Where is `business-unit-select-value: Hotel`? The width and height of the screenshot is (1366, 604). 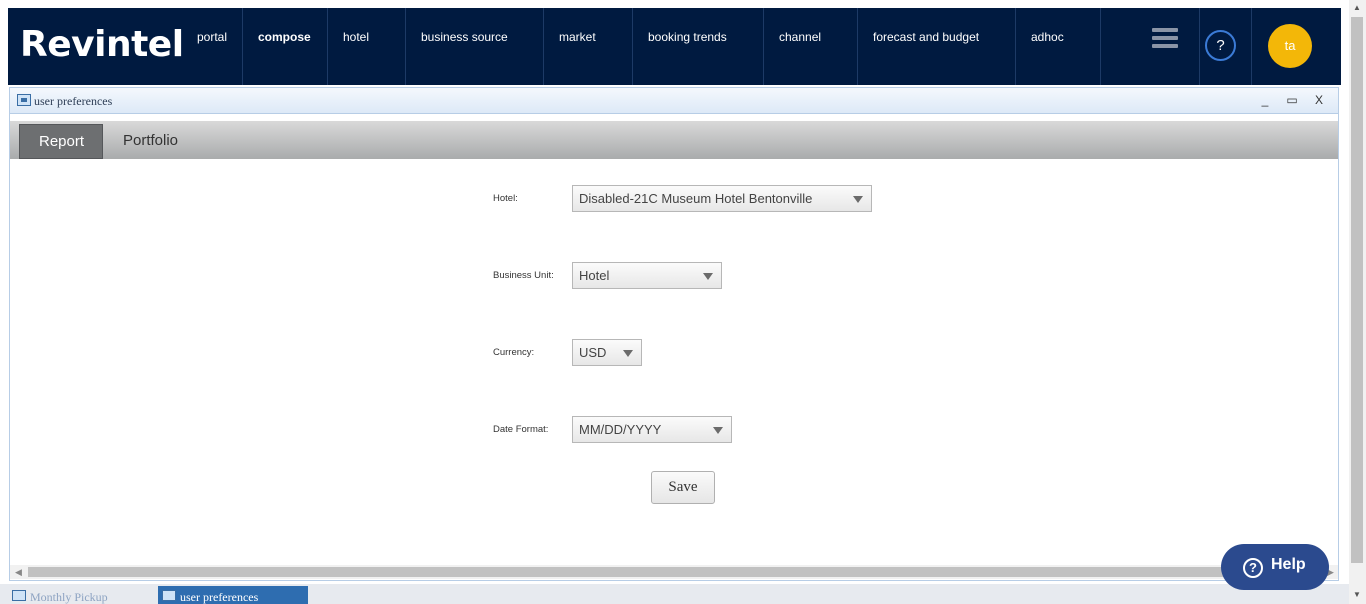
business-unit-select-value: Hotel is located at coordinates (594, 275).